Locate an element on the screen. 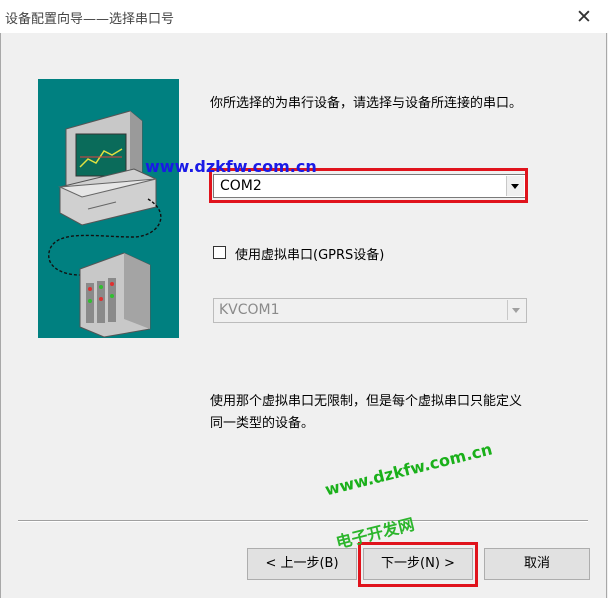 Image resolution: width=608 pixels, height=598 pixels. window-title: 设备配置向导——选择串口号 is located at coordinates (90, 19).